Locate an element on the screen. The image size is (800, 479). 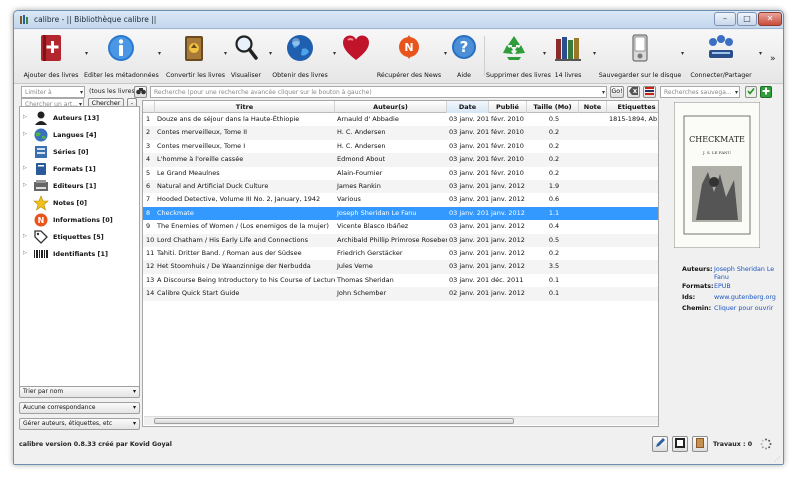
delete-books-button: ▾ Supprimer des livres is located at coordinates (518, 57).